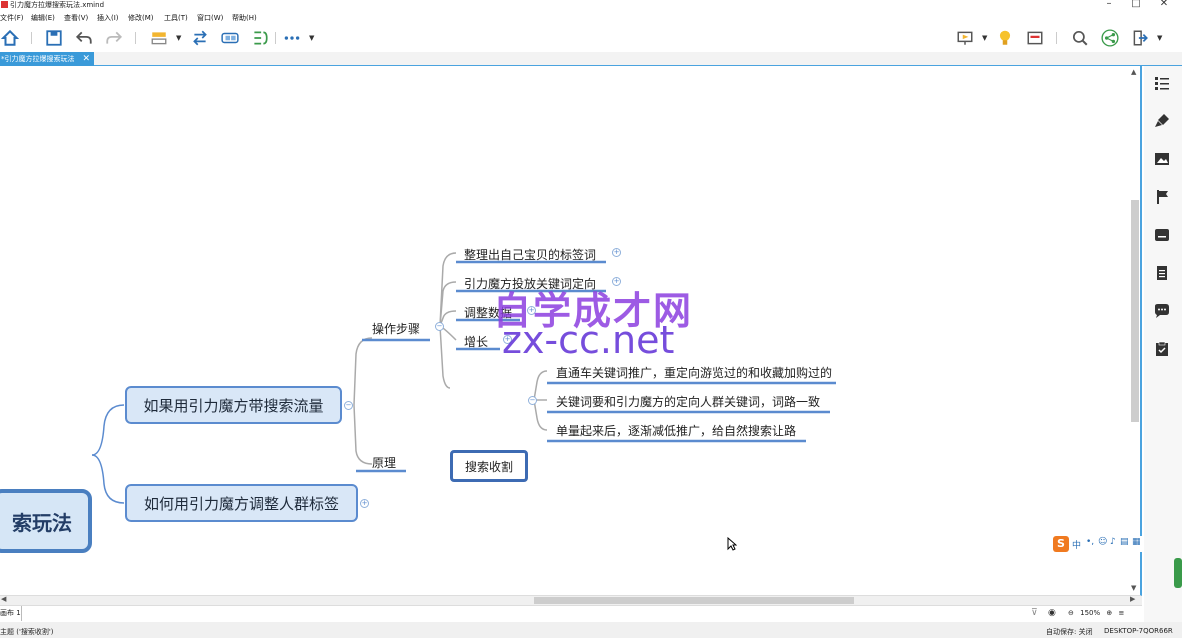 Image resolution: width=1182 pixels, height=638 pixels. Describe the element at coordinates (694, 372) in the screenshot. I see `topic-harvest-through-train: 直通车关键词推广，重定向游览过的和收藏加购过的` at that location.